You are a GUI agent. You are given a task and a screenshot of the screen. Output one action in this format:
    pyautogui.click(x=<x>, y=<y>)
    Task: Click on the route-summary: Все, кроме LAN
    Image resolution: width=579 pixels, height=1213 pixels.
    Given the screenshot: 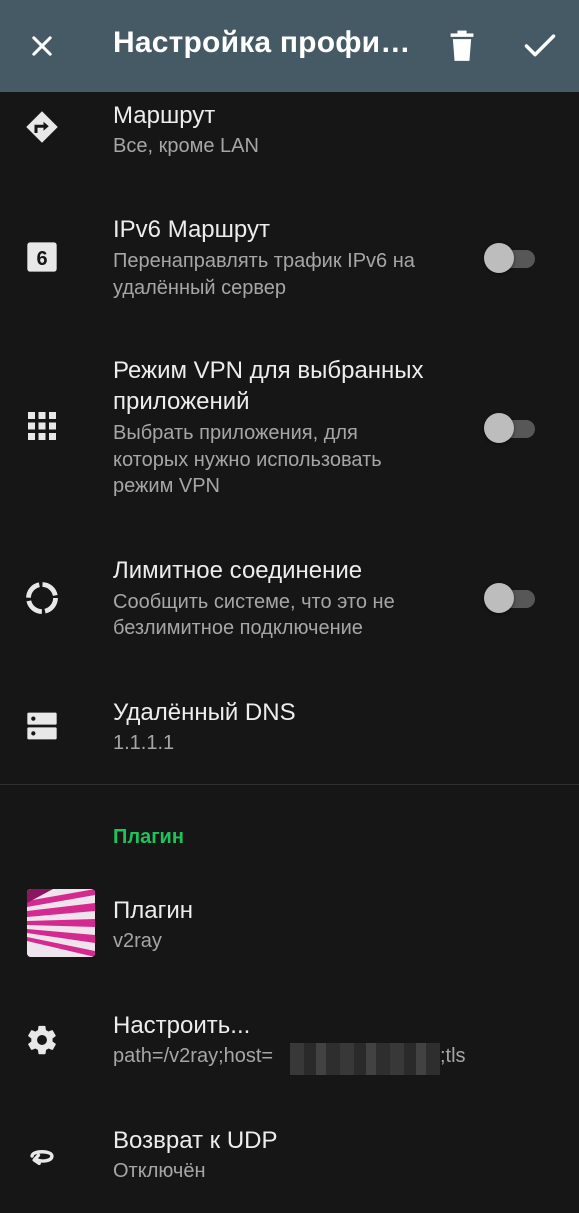 What is the action you would take?
    pyautogui.click(x=186, y=146)
    